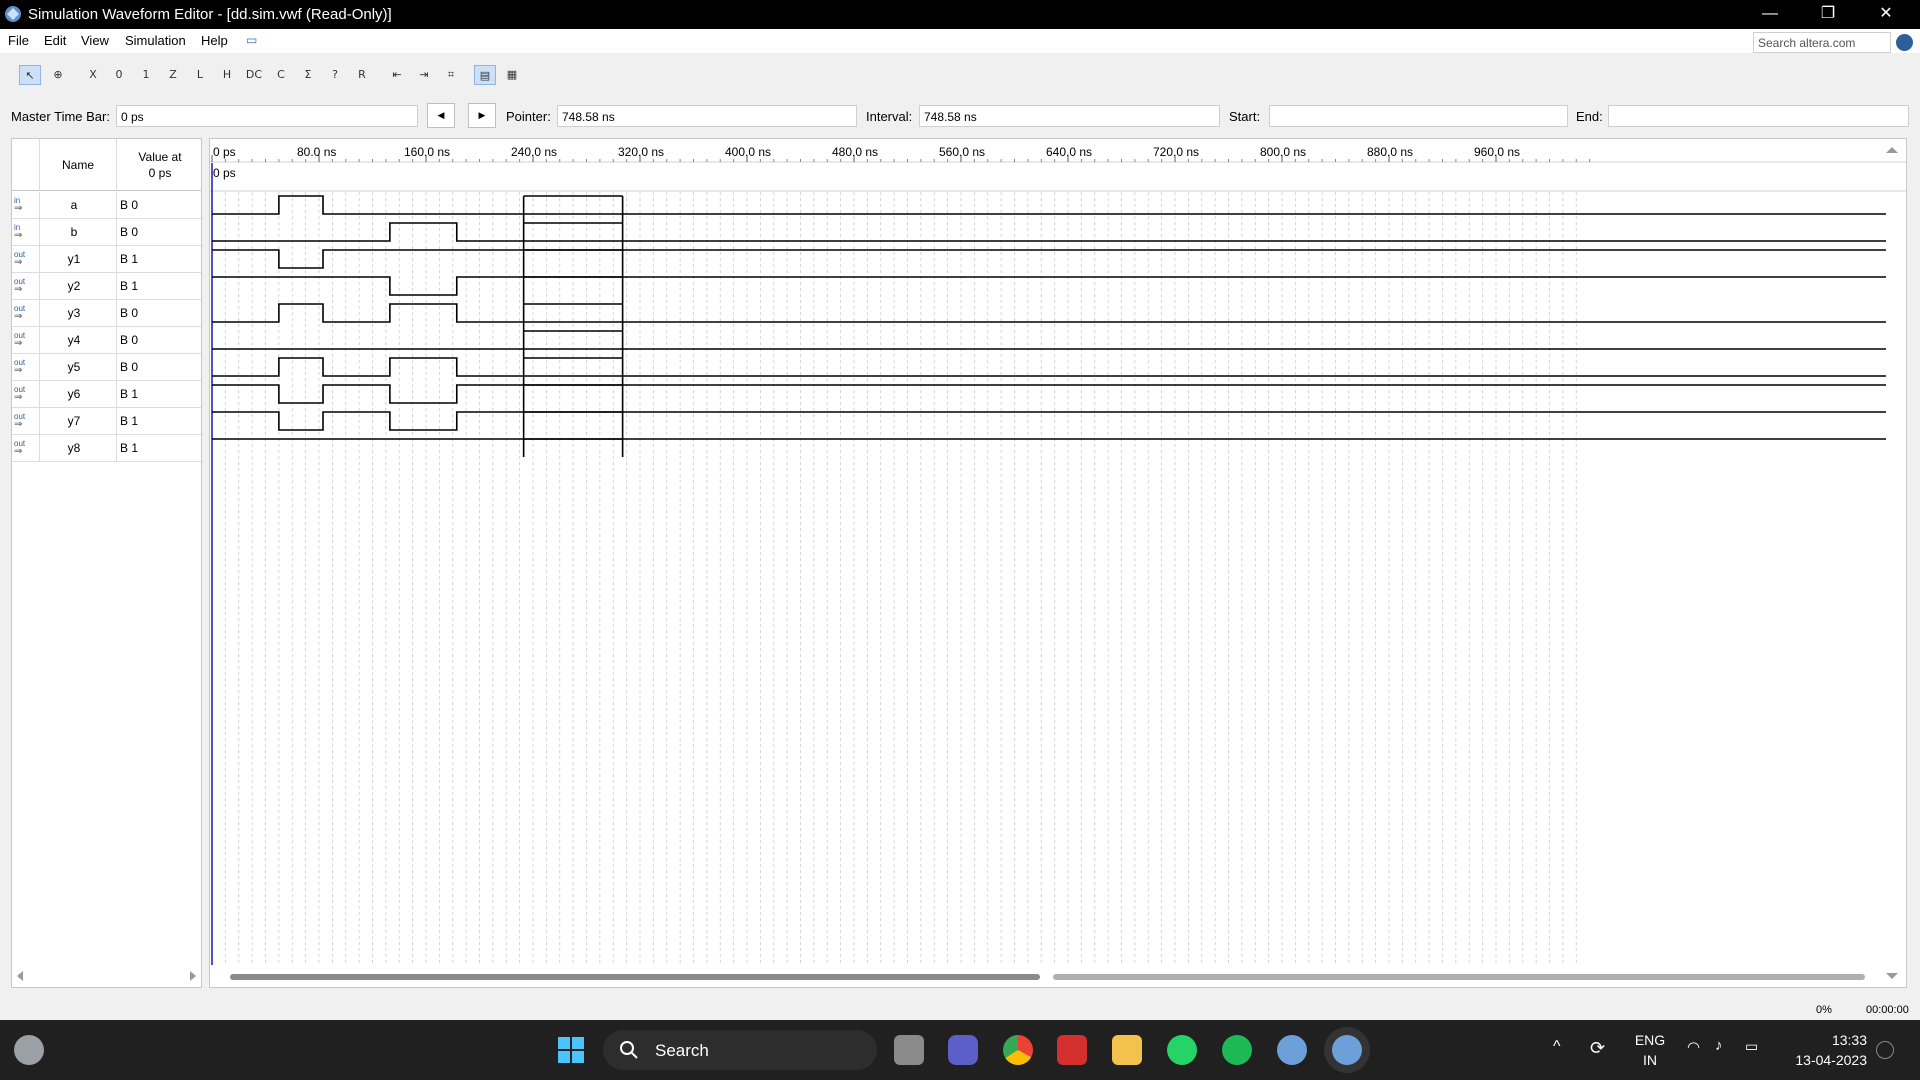 Image resolution: width=1920 pixels, height=1080 pixels. What do you see at coordinates (29, 1050) in the screenshot?
I see `weather-icon` at bounding box center [29, 1050].